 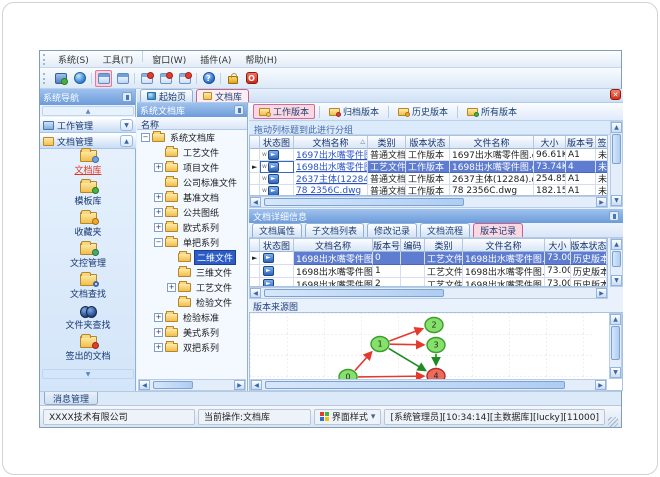 What do you see at coordinates (88, 224) in the screenshot?
I see `sidebar-item-收藏夹: 收藏夹` at bounding box center [88, 224].